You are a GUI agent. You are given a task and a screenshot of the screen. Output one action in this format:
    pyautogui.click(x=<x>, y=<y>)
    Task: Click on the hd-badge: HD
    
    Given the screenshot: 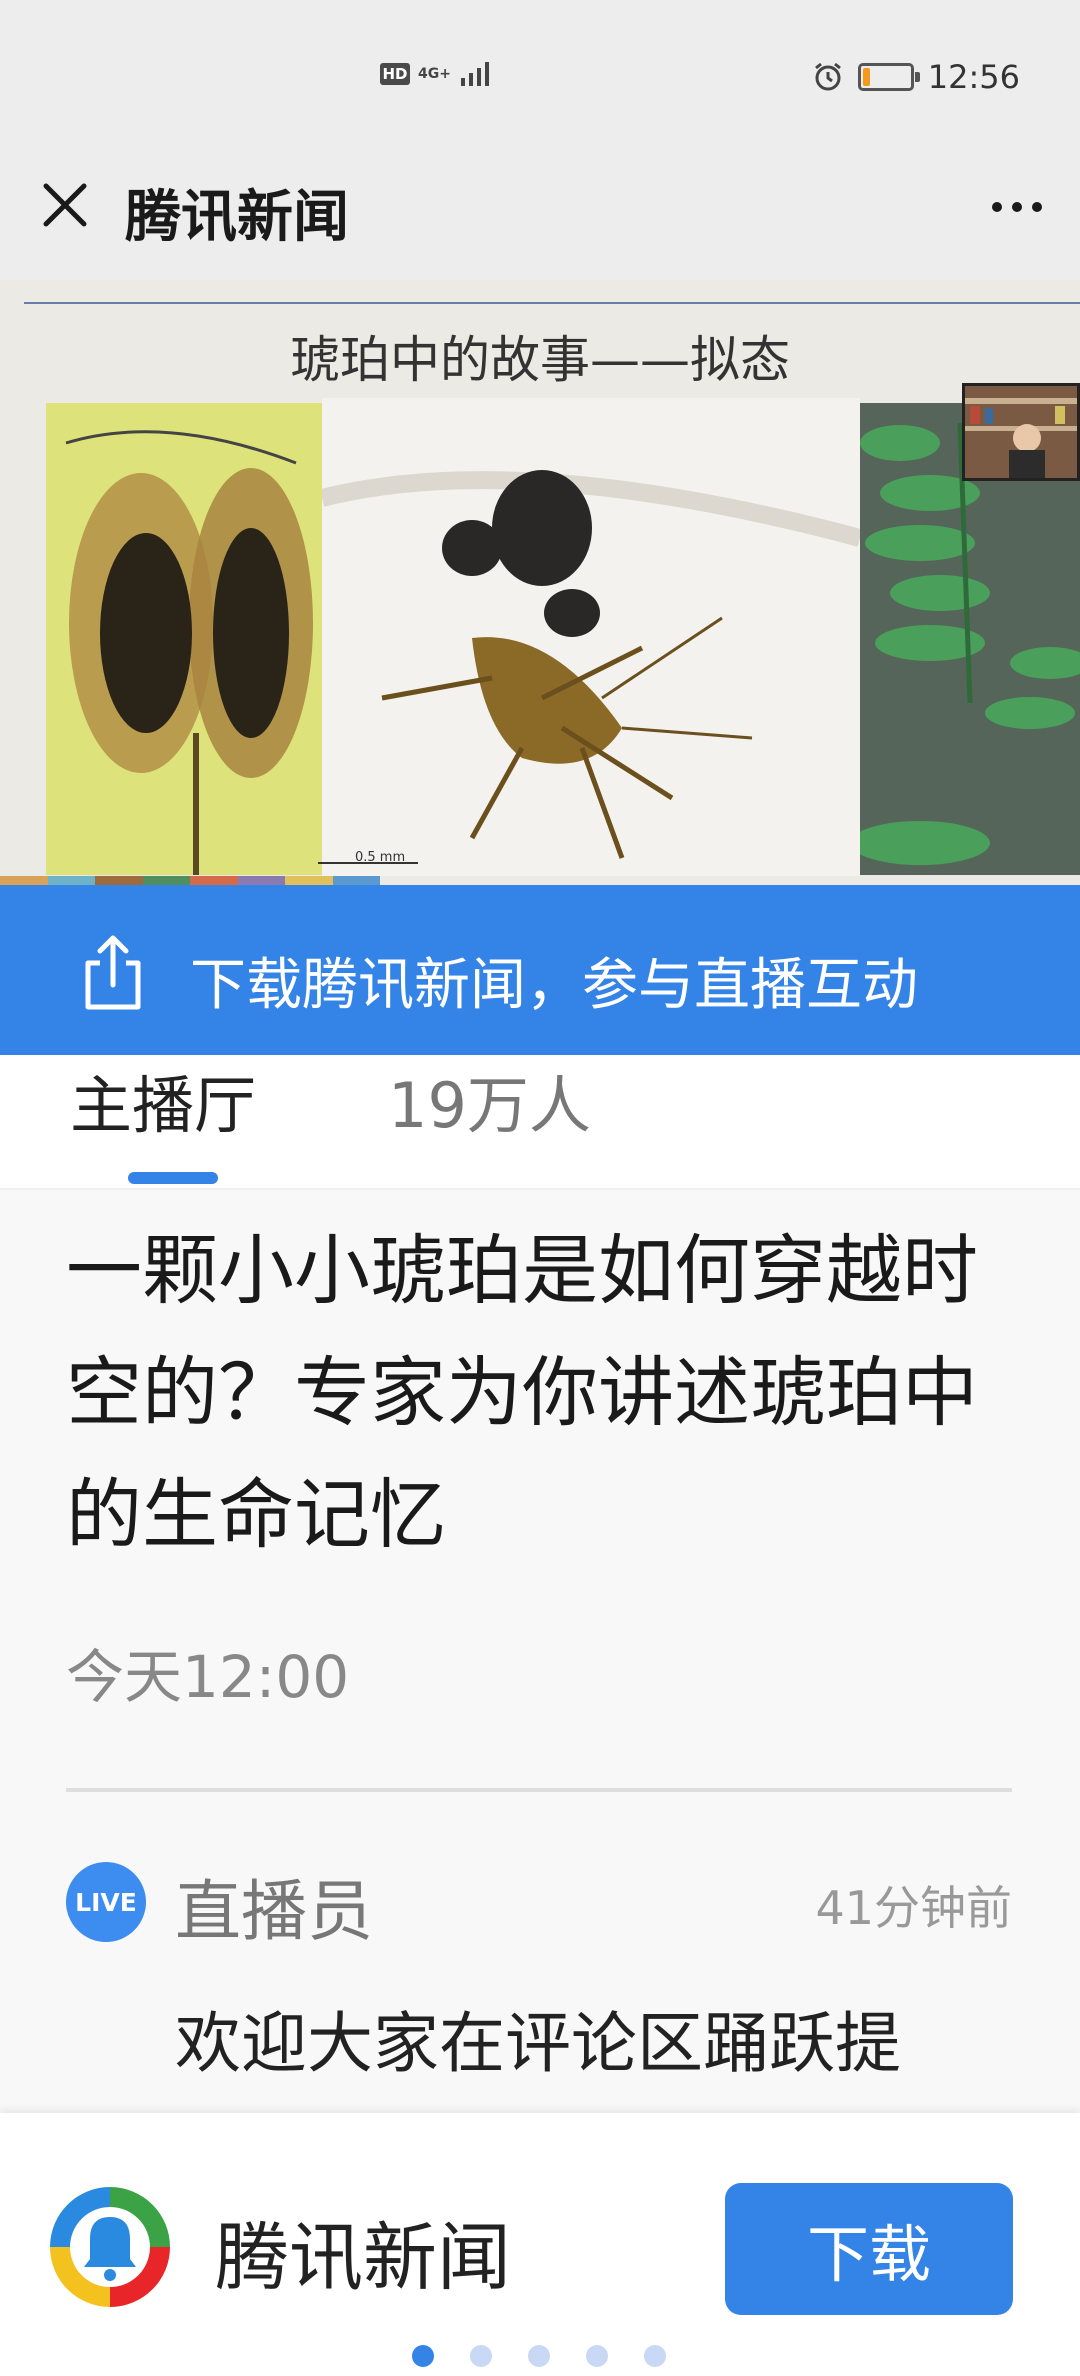 What is the action you would take?
    pyautogui.click(x=395, y=74)
    